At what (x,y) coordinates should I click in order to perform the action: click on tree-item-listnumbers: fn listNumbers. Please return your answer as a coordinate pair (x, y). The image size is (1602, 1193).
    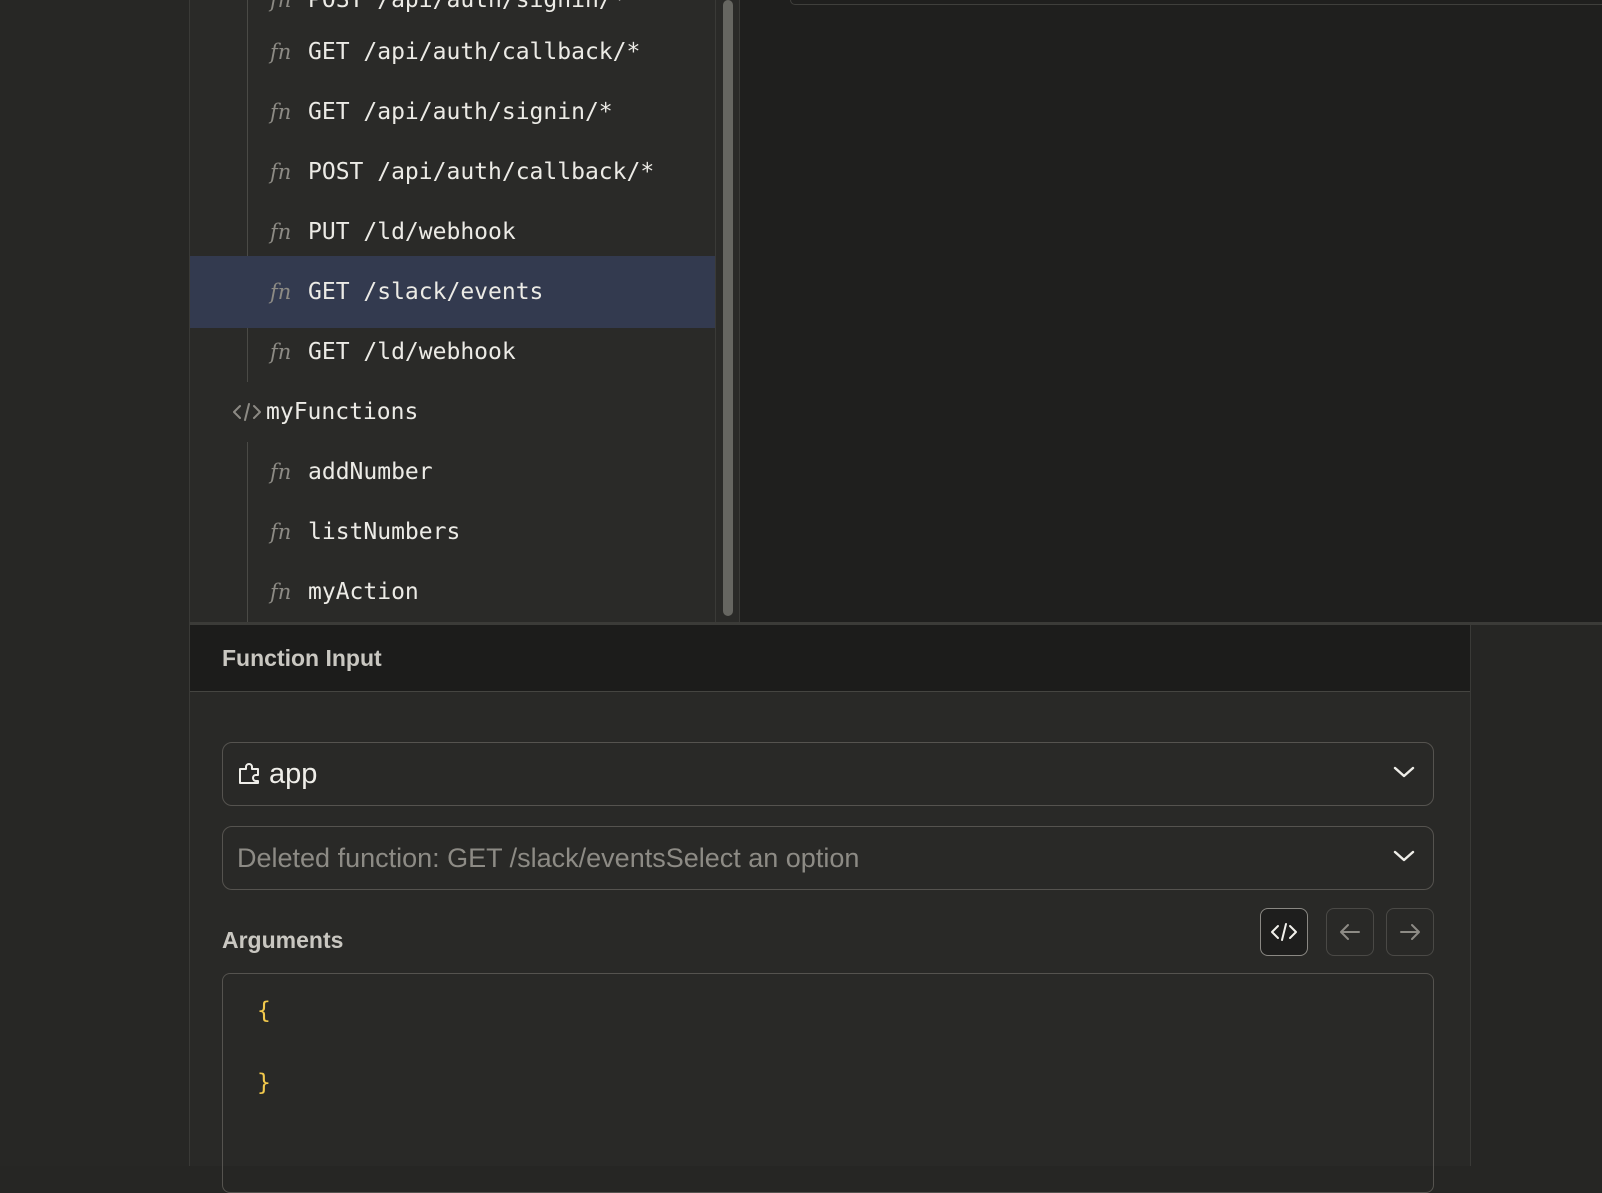
    Looking at the image, I should click on (453, 532).